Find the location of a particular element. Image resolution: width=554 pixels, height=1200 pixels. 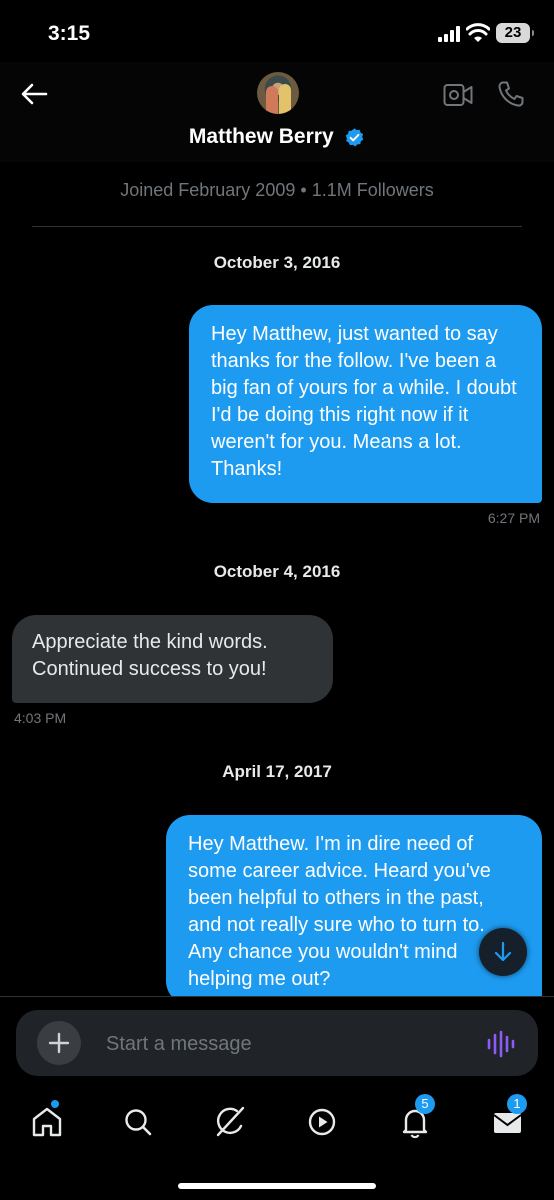

nav-notifications: 5 is located at coordinates (415, 1118).